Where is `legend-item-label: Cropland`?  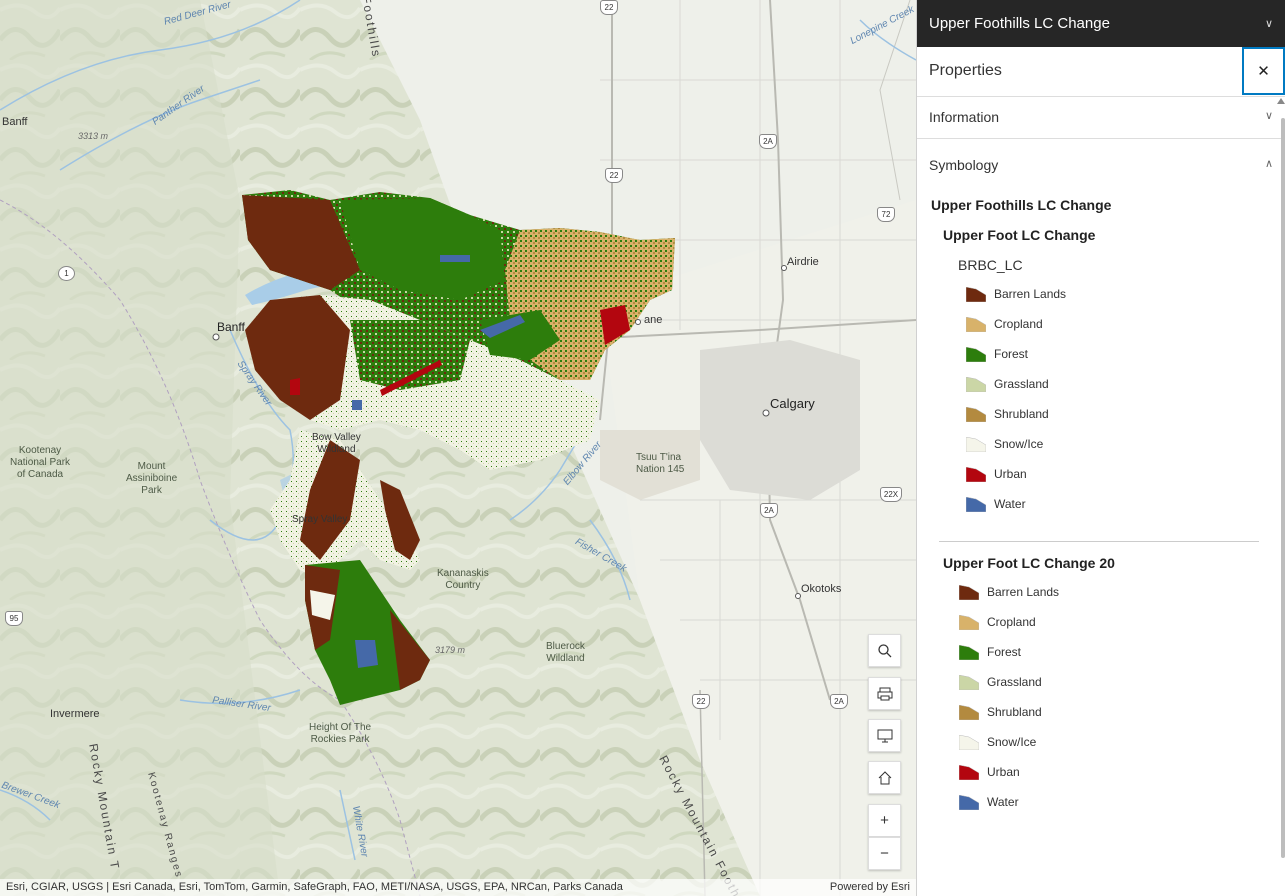
legend-item-label: Cropland is located at coordinates (1018, 324).